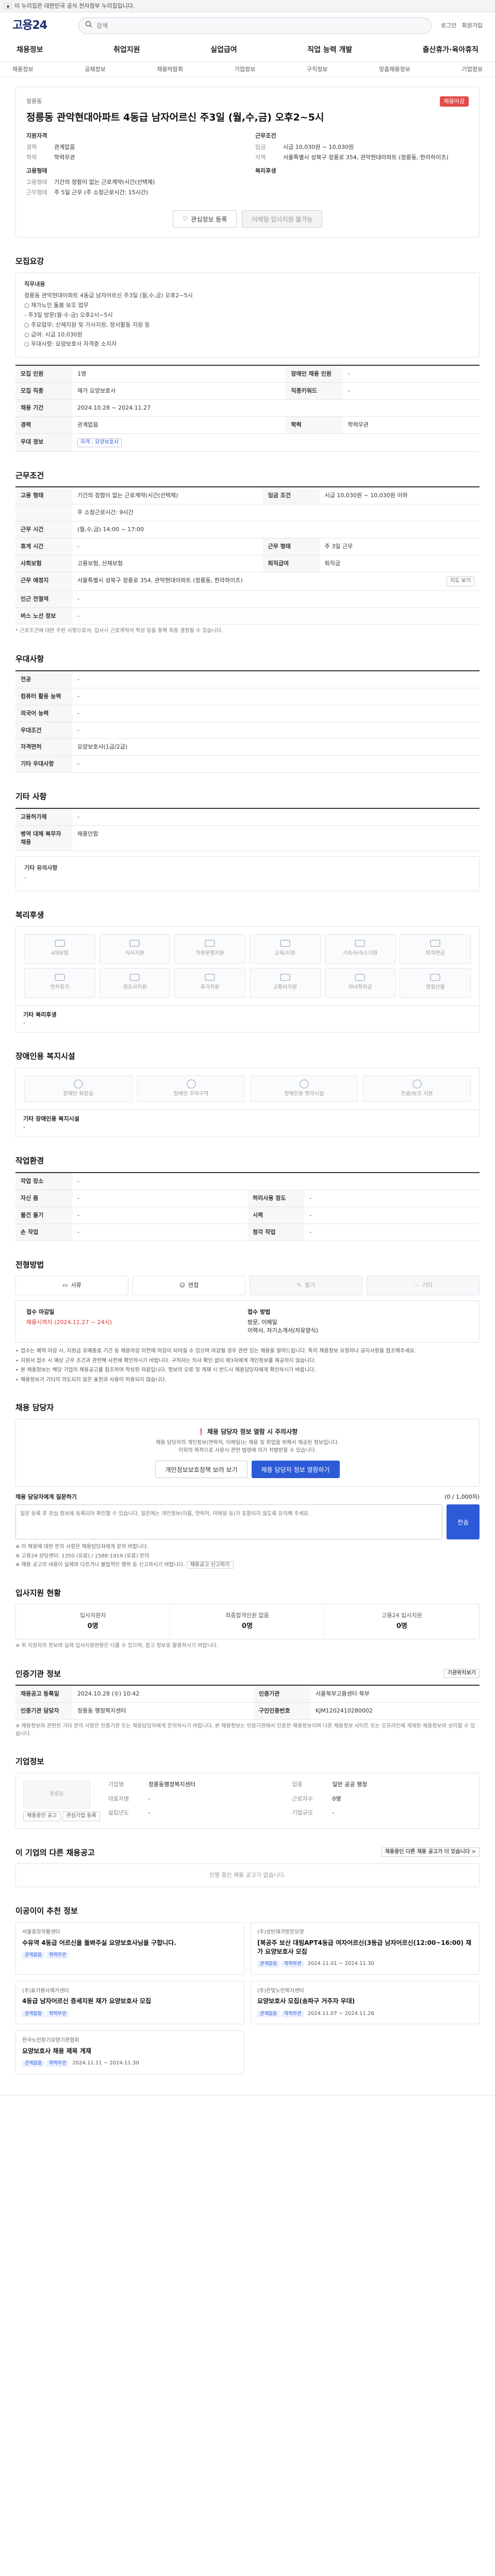 This screenshot has height=2576, width=495. What do you see at coordinates (394, 69) in the screenshot?
I see `subnav-item: 맞춤채용정보` at bounding box center [394, 69].